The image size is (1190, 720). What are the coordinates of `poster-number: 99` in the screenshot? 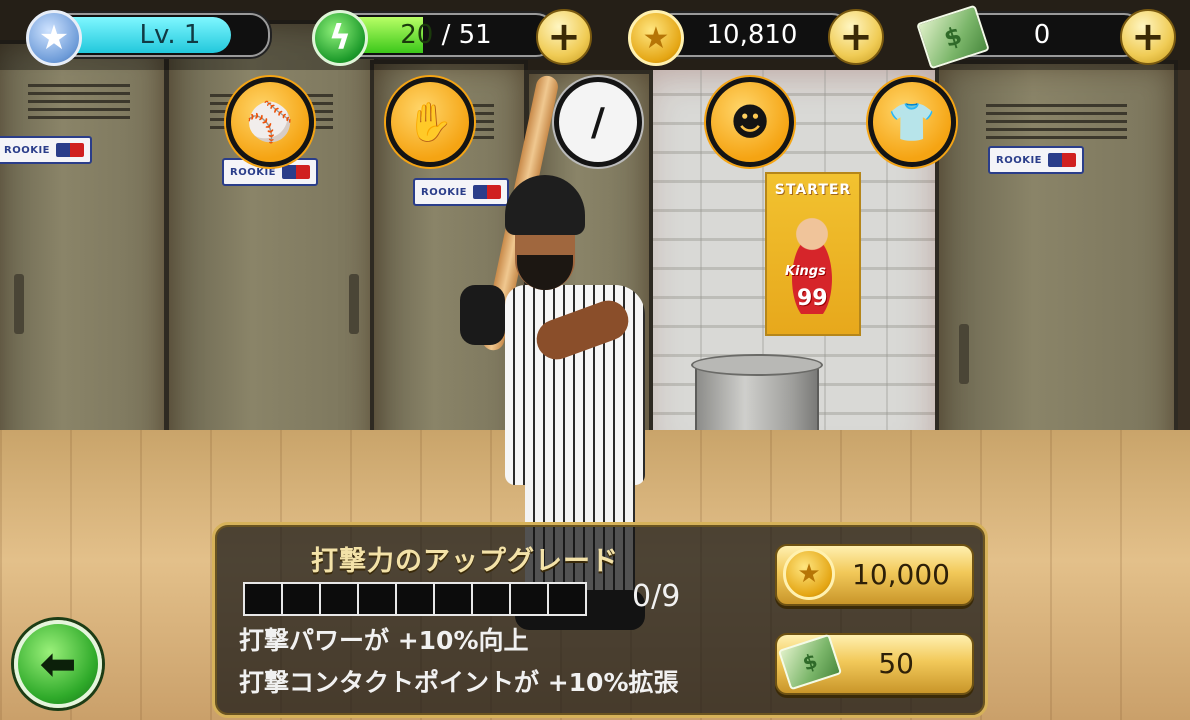 It's located at (812, 298).